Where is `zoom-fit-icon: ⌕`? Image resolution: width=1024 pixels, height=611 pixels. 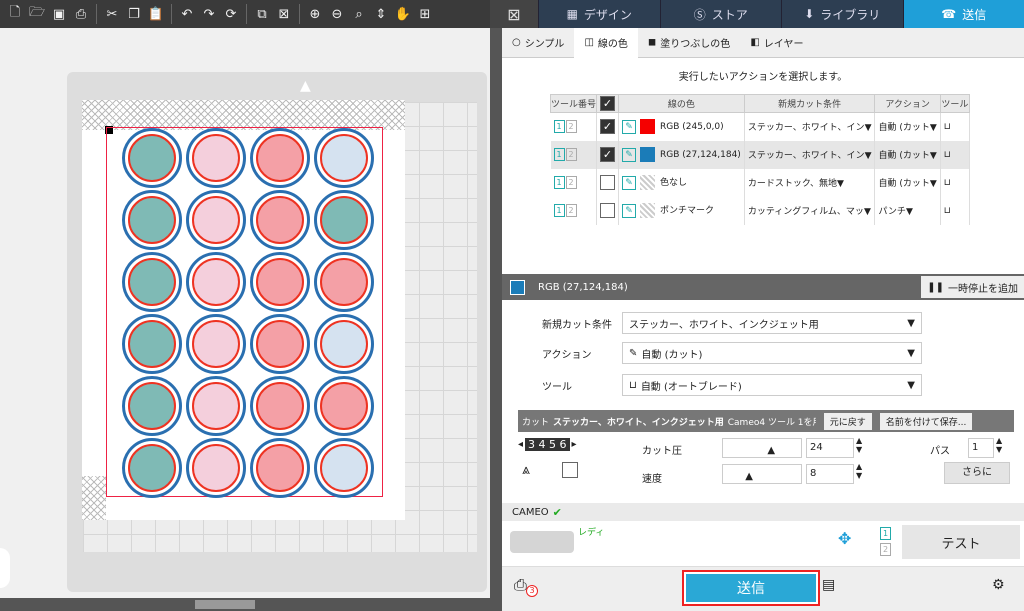 zoom-fit-icon: ⌕ is located at coordinates (359, 14).